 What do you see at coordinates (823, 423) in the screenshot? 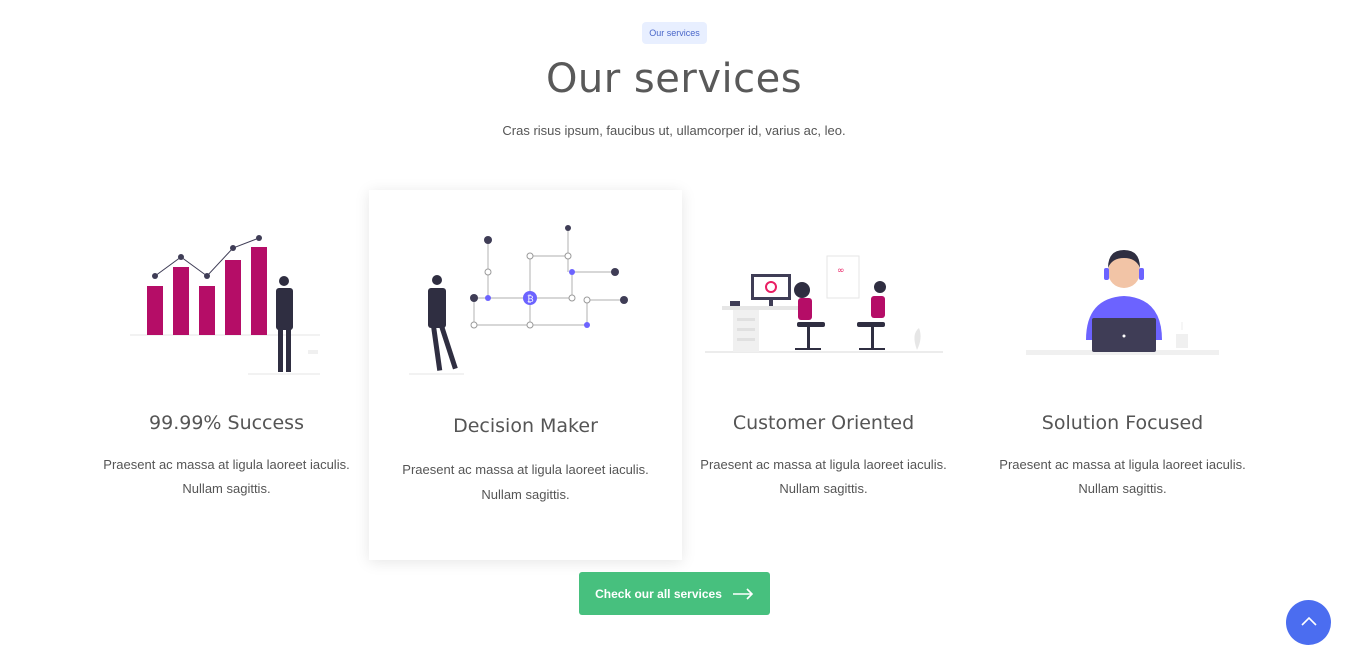
I see `service-title: Customer Oriented` at bounding box center [823, 423].